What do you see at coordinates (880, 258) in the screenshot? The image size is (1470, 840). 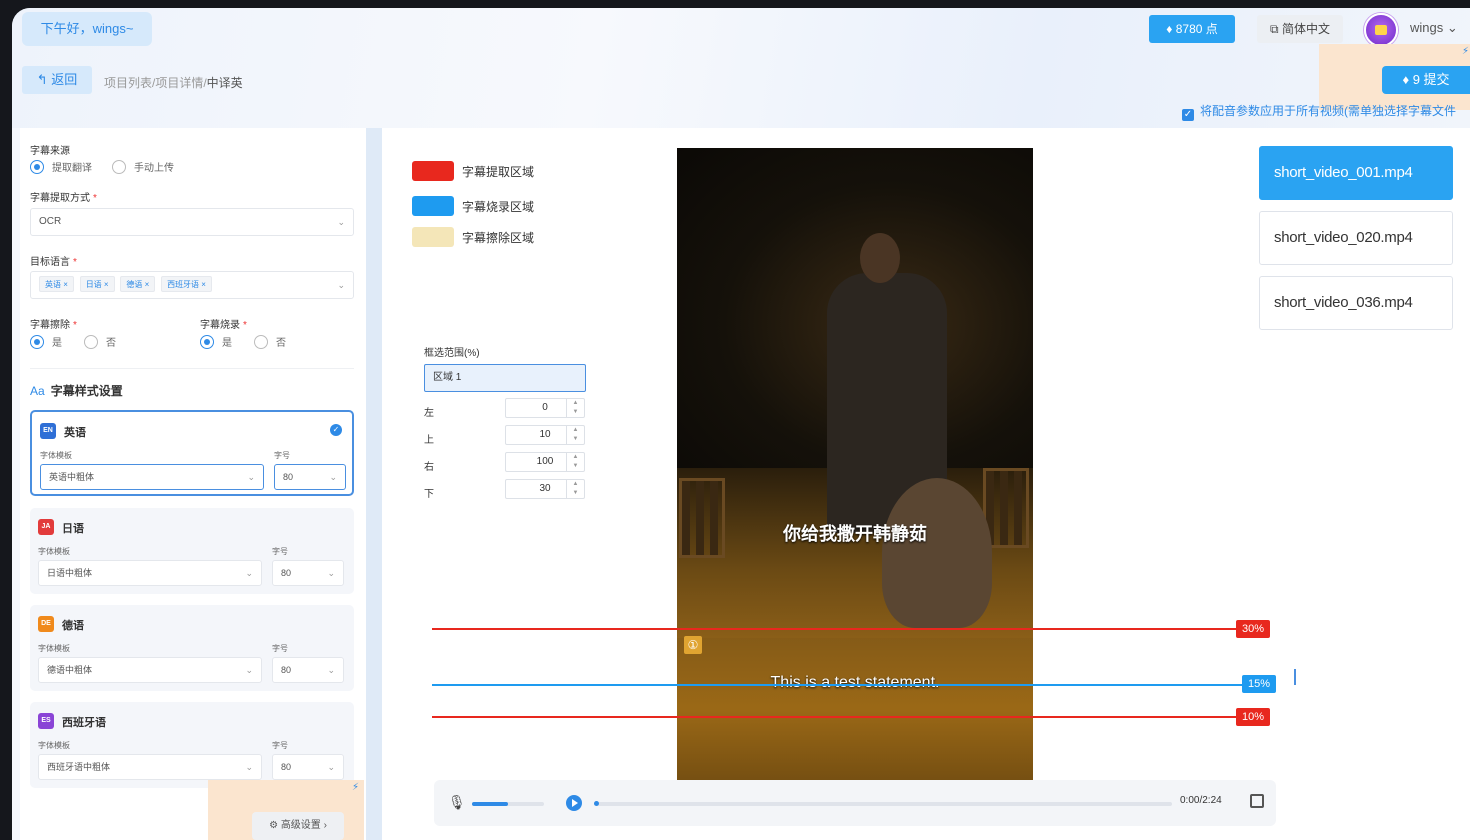 I see `video-figure` at bounding box center [880, 258].